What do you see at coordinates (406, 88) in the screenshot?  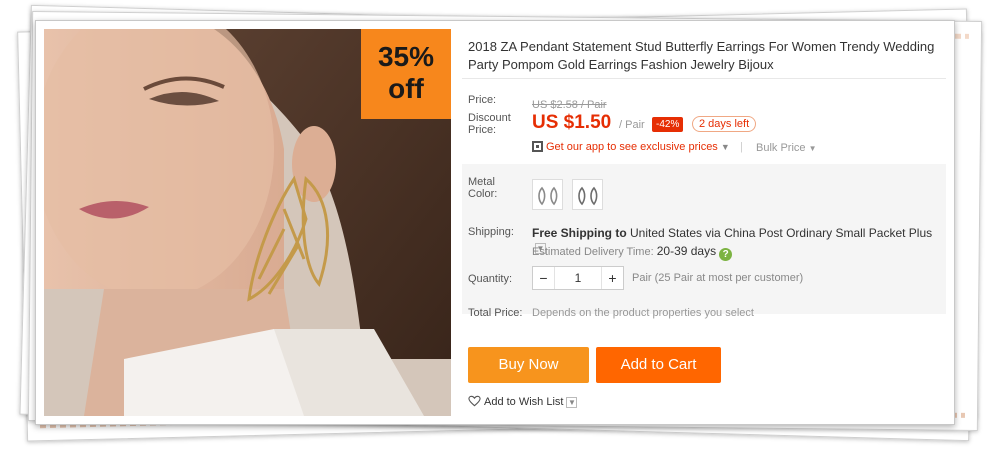 I see `discount-off: off` at bounding box center [406, 88].